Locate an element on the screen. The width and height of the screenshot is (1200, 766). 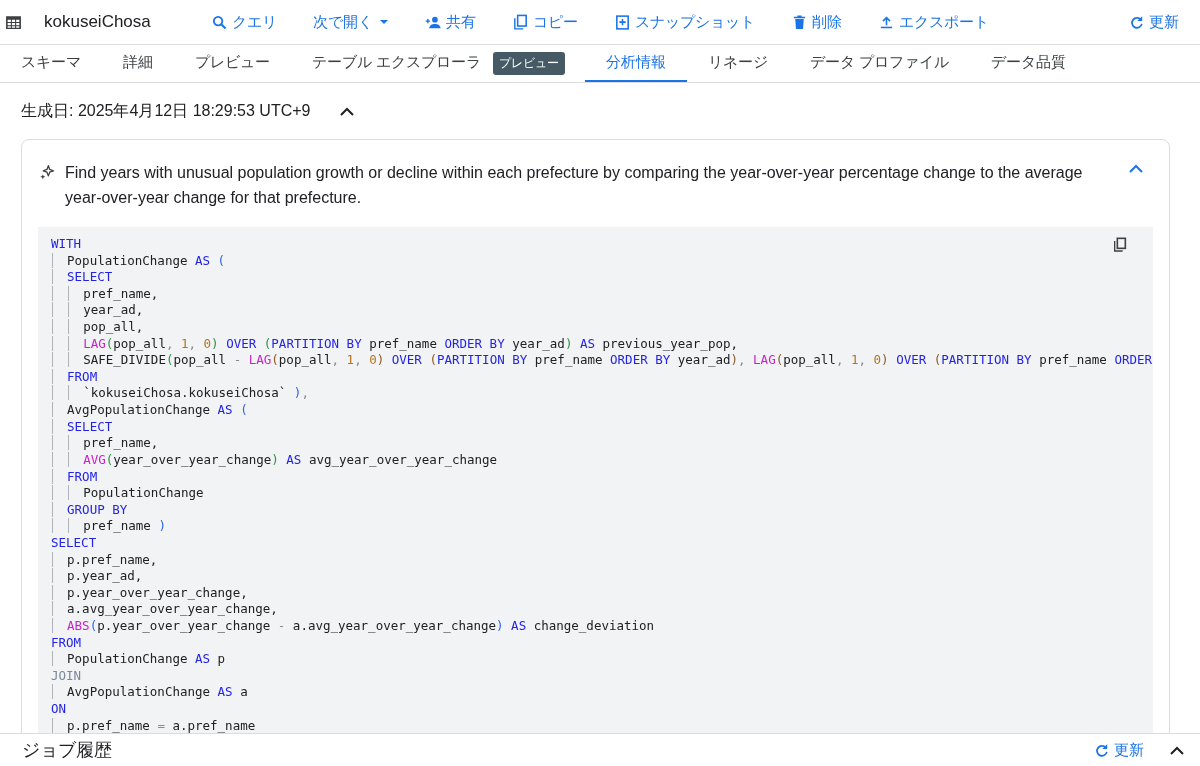
search-icon is located at coordinates (219, 22).